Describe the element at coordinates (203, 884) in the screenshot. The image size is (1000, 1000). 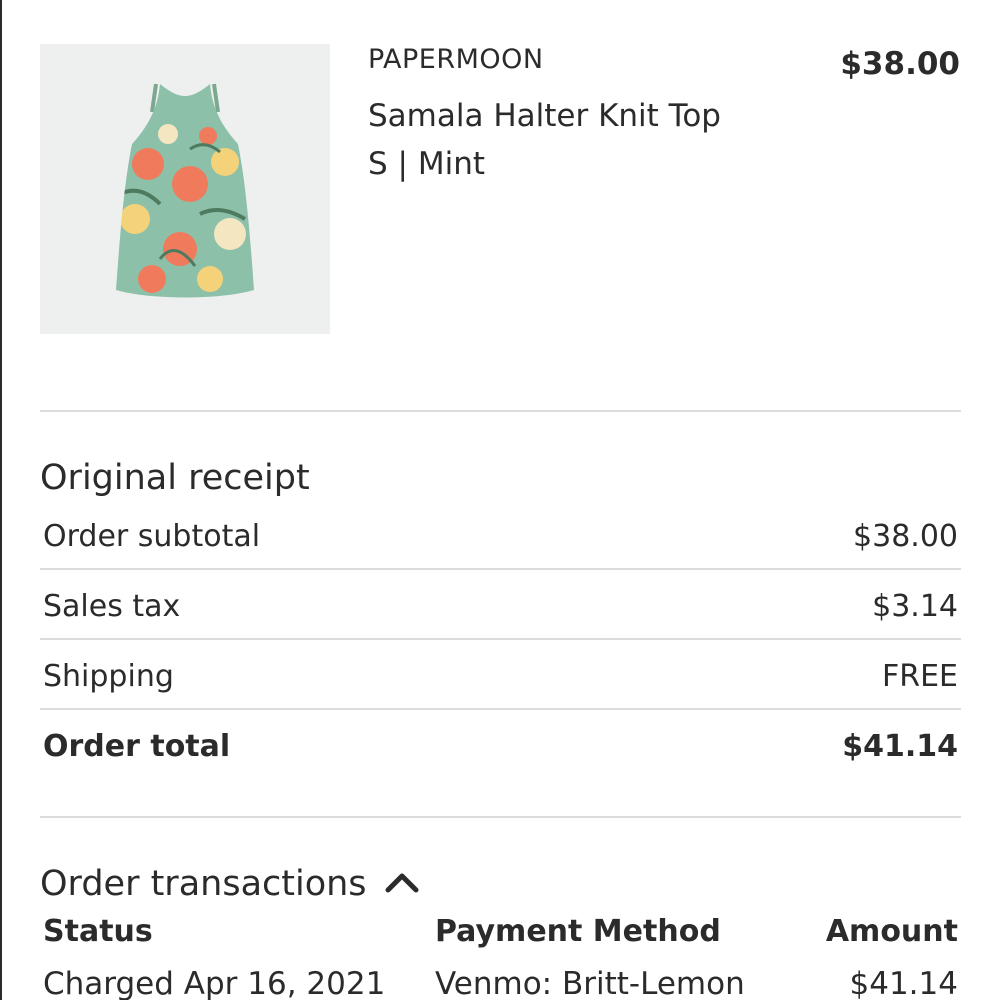
I see `transactions-title: Order transactions` at that location.